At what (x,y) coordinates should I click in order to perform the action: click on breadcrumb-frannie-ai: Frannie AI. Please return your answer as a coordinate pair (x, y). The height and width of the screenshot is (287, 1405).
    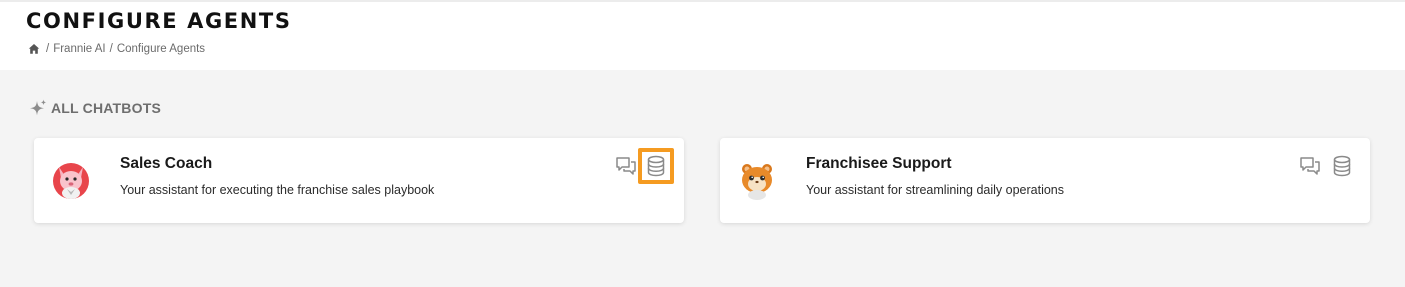
    Looking at the image, I should click on (79, 49).